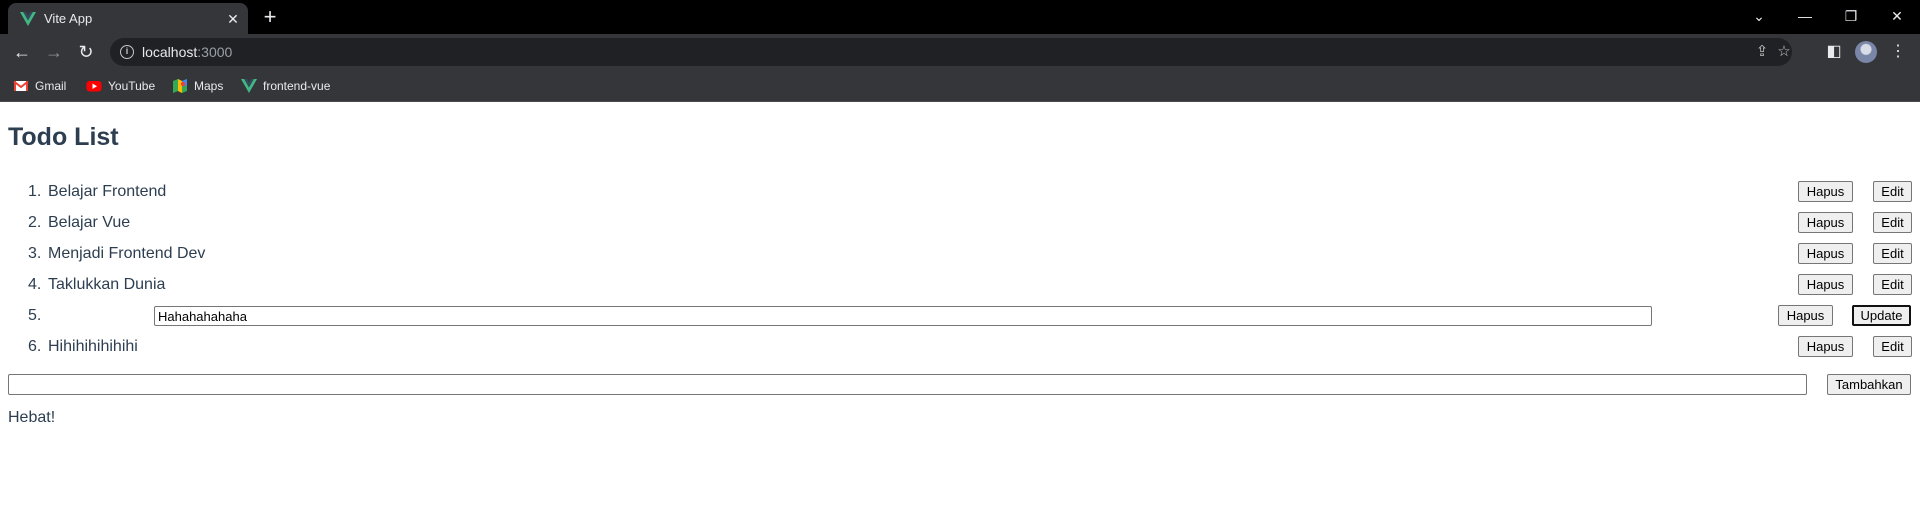 This screenshot has width=1920, height=528. What do you see at coordinates (1759, 16) in the screenshot?
I see `tab-search-icon: ⌄` at bounding box center [1759, 16].